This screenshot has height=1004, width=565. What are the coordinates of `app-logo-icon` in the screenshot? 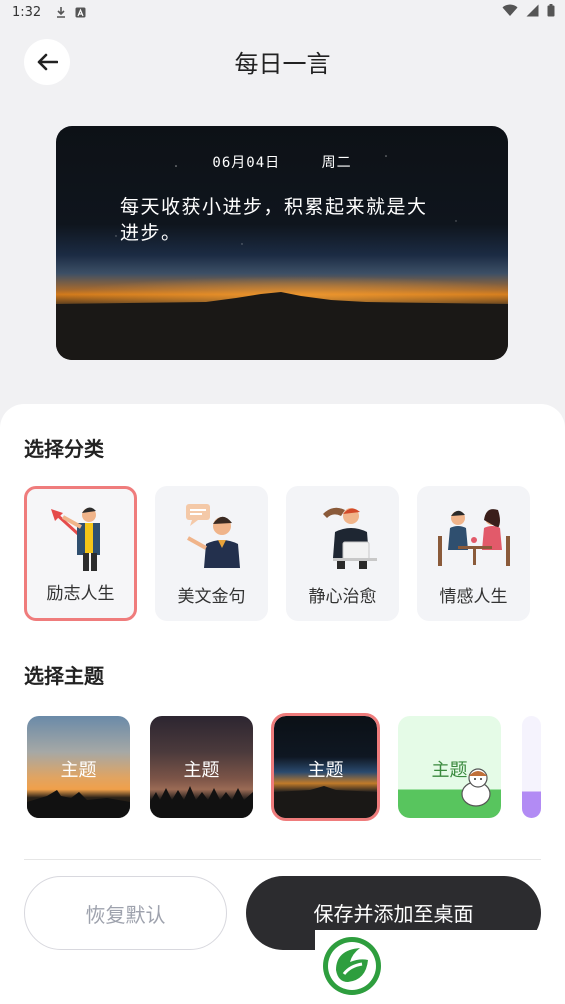 It's located at (352, 966).